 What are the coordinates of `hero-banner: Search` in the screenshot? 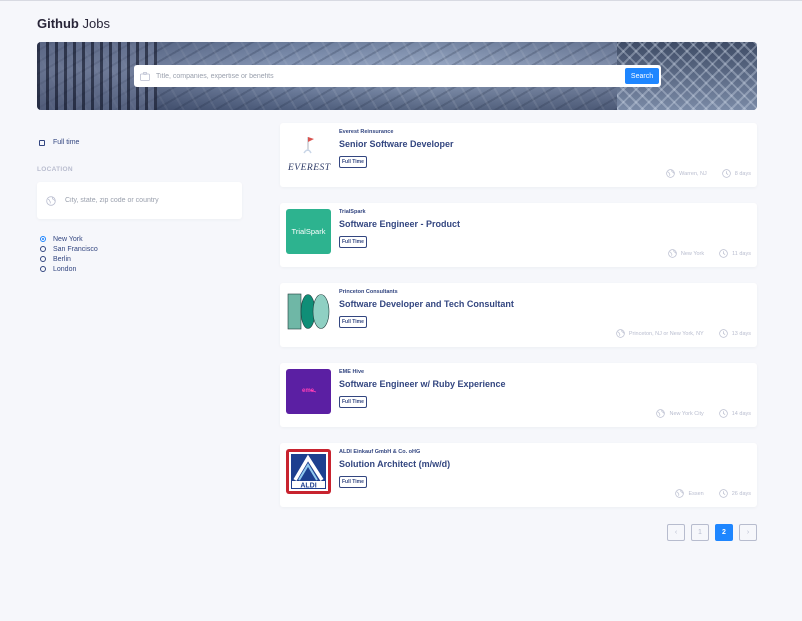 It's located at (397, 76).